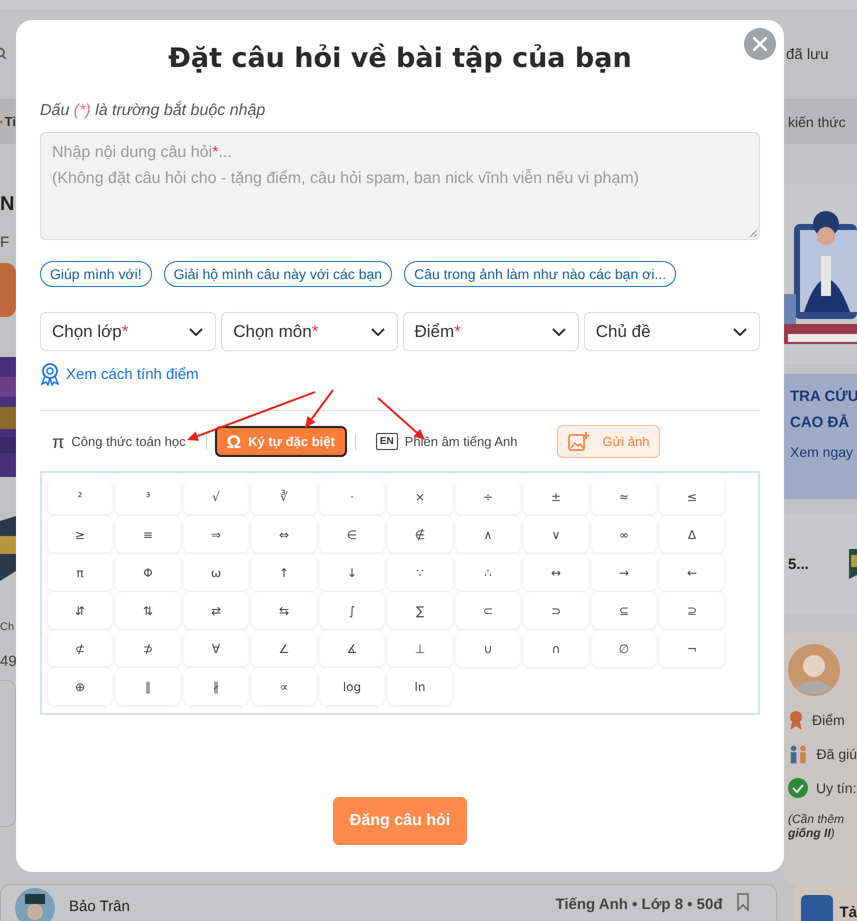  Describe the element at coordinates (352, 686) in the screenshot. I see `symbol-key: log` at that location.